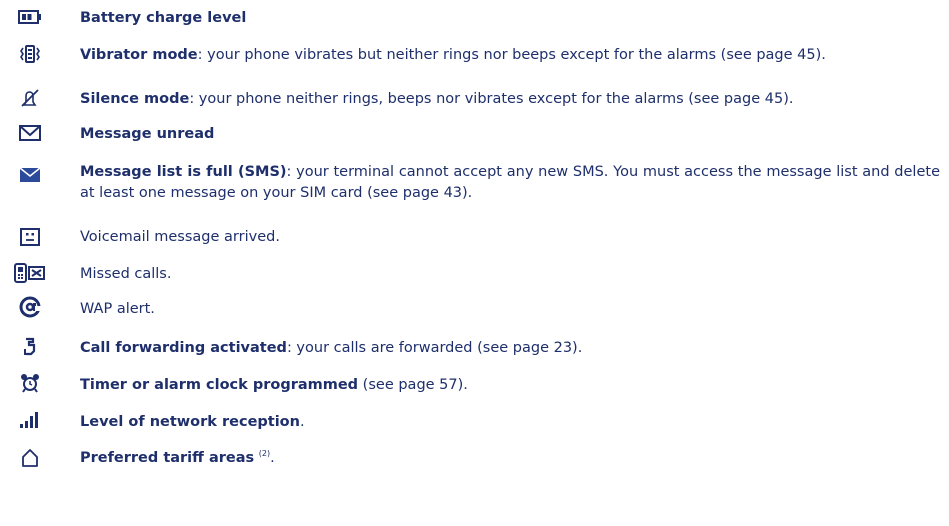  Describe the element at coordinates (510, 134) in the screenshot. I see `entry-text: Message unread` at that location.